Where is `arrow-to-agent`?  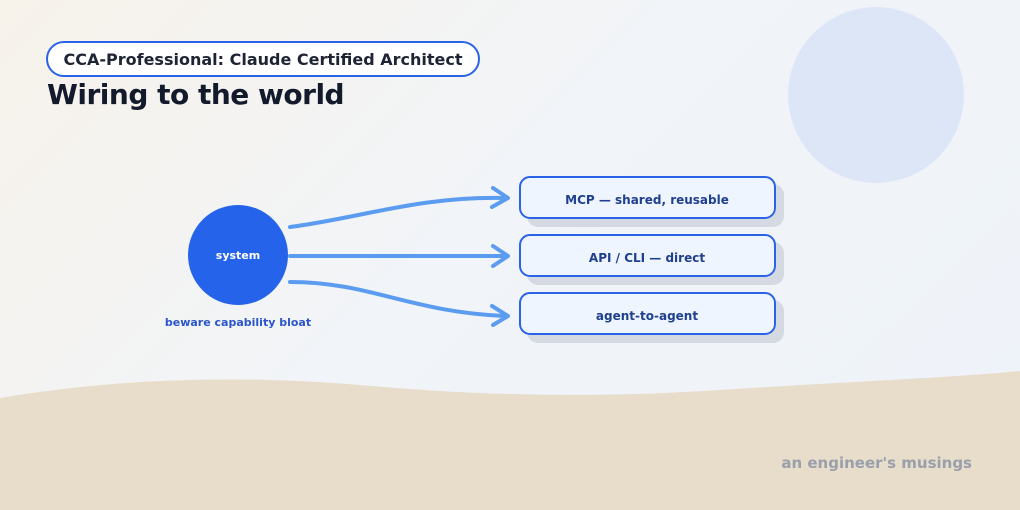 arrow-to-agent is located at coordinates (399, 303).